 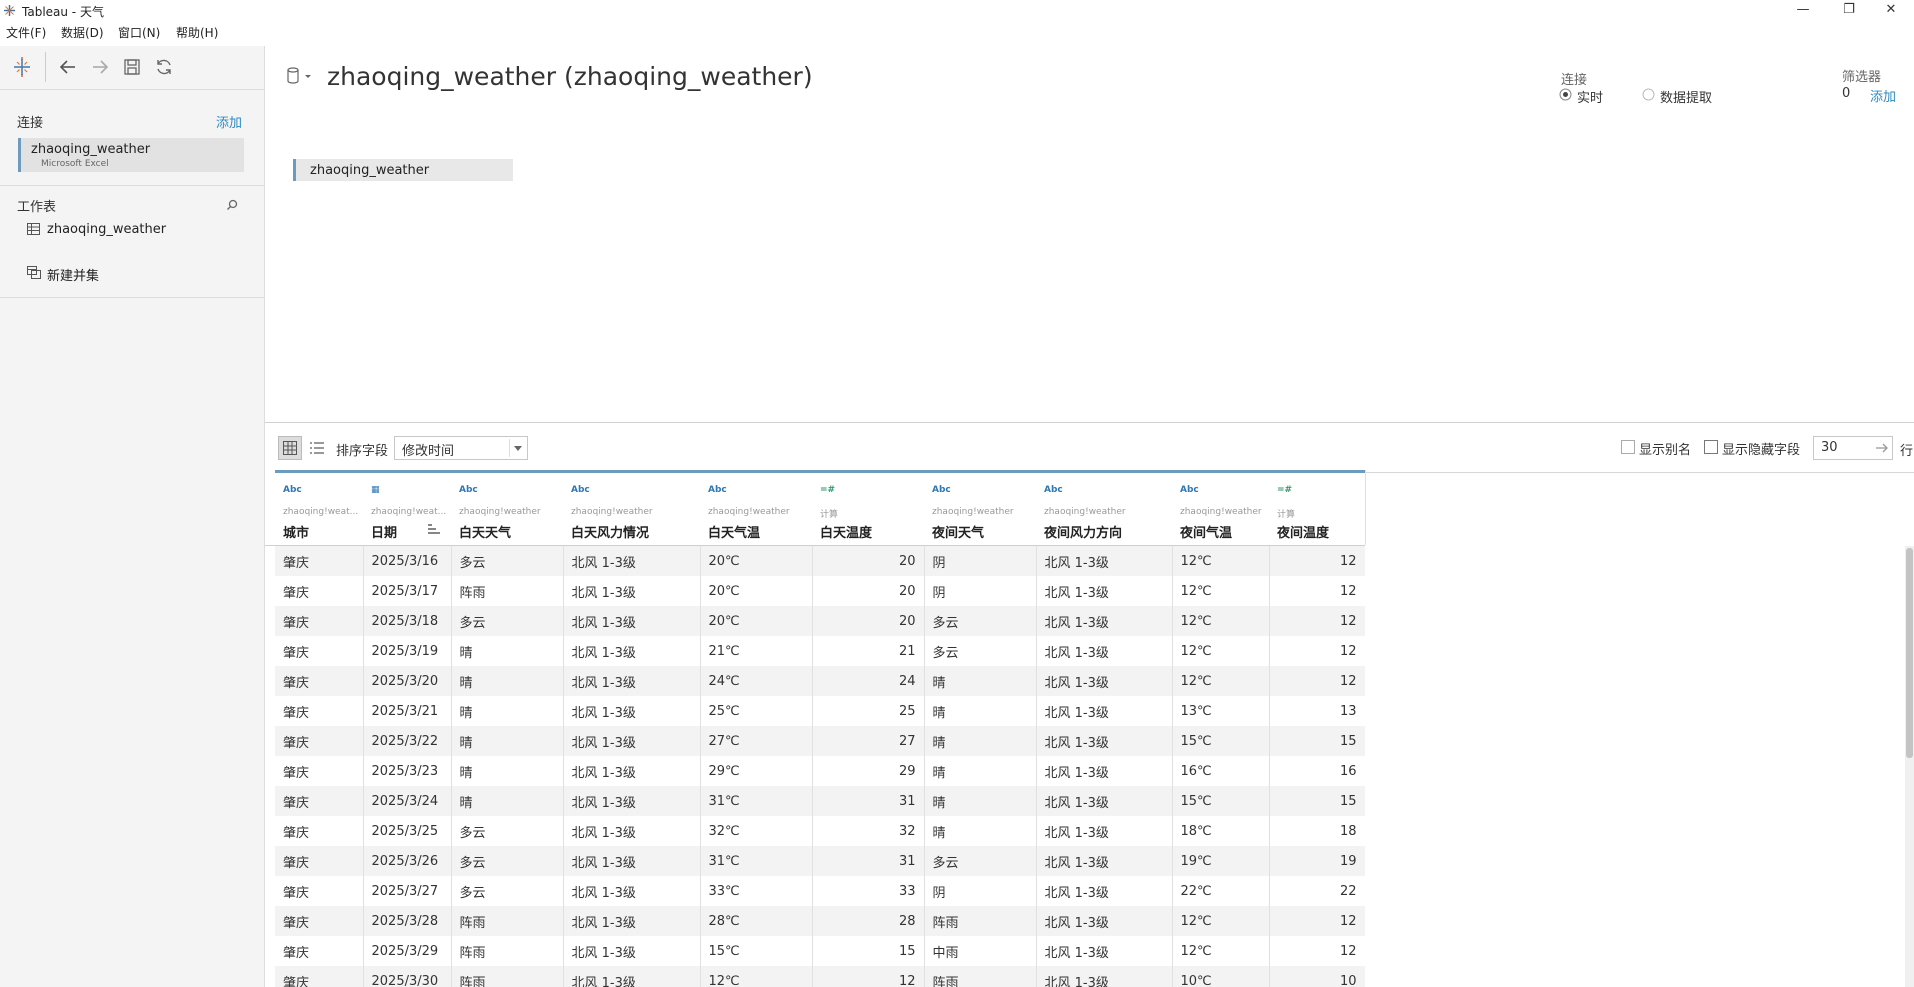 I want to click on table-cell: 27, so click(x=868, y=741).